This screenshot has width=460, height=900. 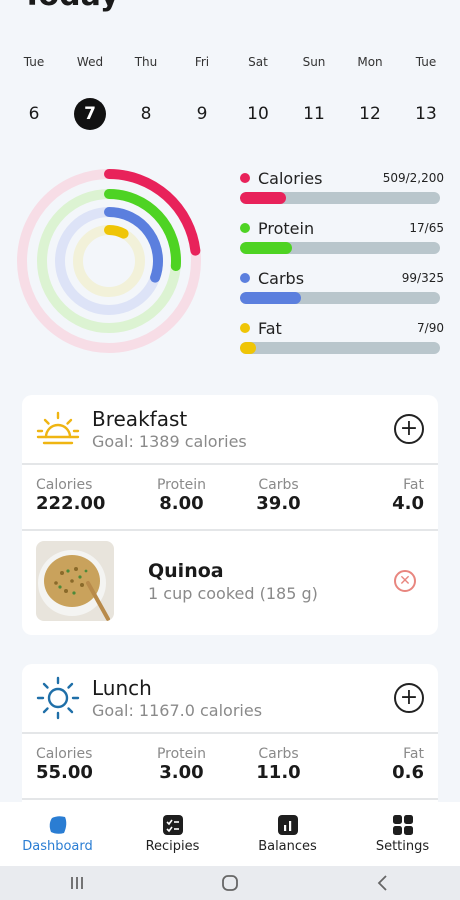 I want to click on macro-value: 7/90, so click(x=430, y=328).